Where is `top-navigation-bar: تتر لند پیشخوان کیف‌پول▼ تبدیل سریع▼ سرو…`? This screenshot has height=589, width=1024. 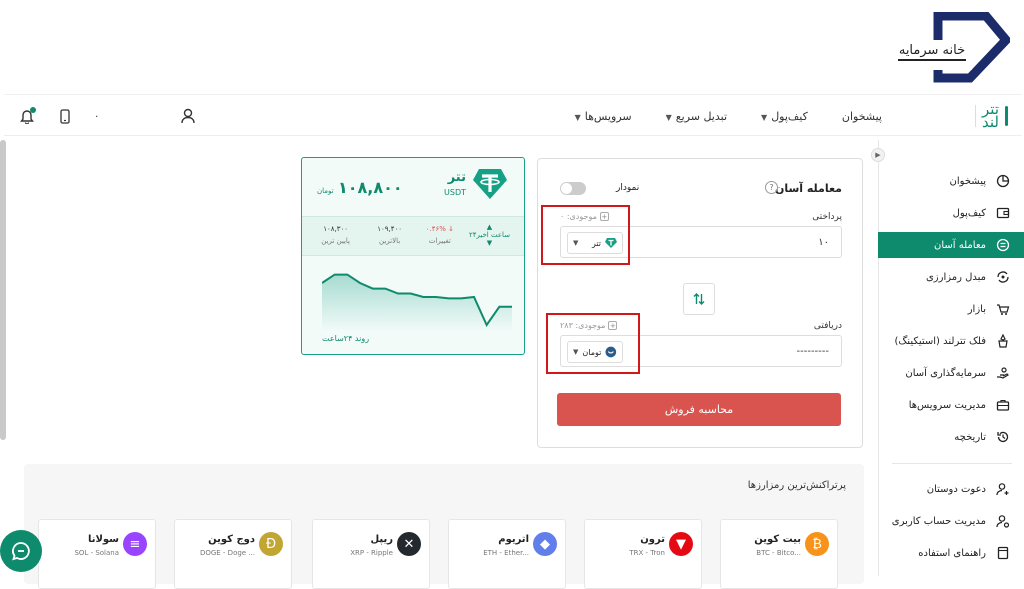 top-navigation-bar: تتر لند پیشخوان کیف‌پول▼ تبدیل سریع▼ سرو… is located at coordinates (513, 115).